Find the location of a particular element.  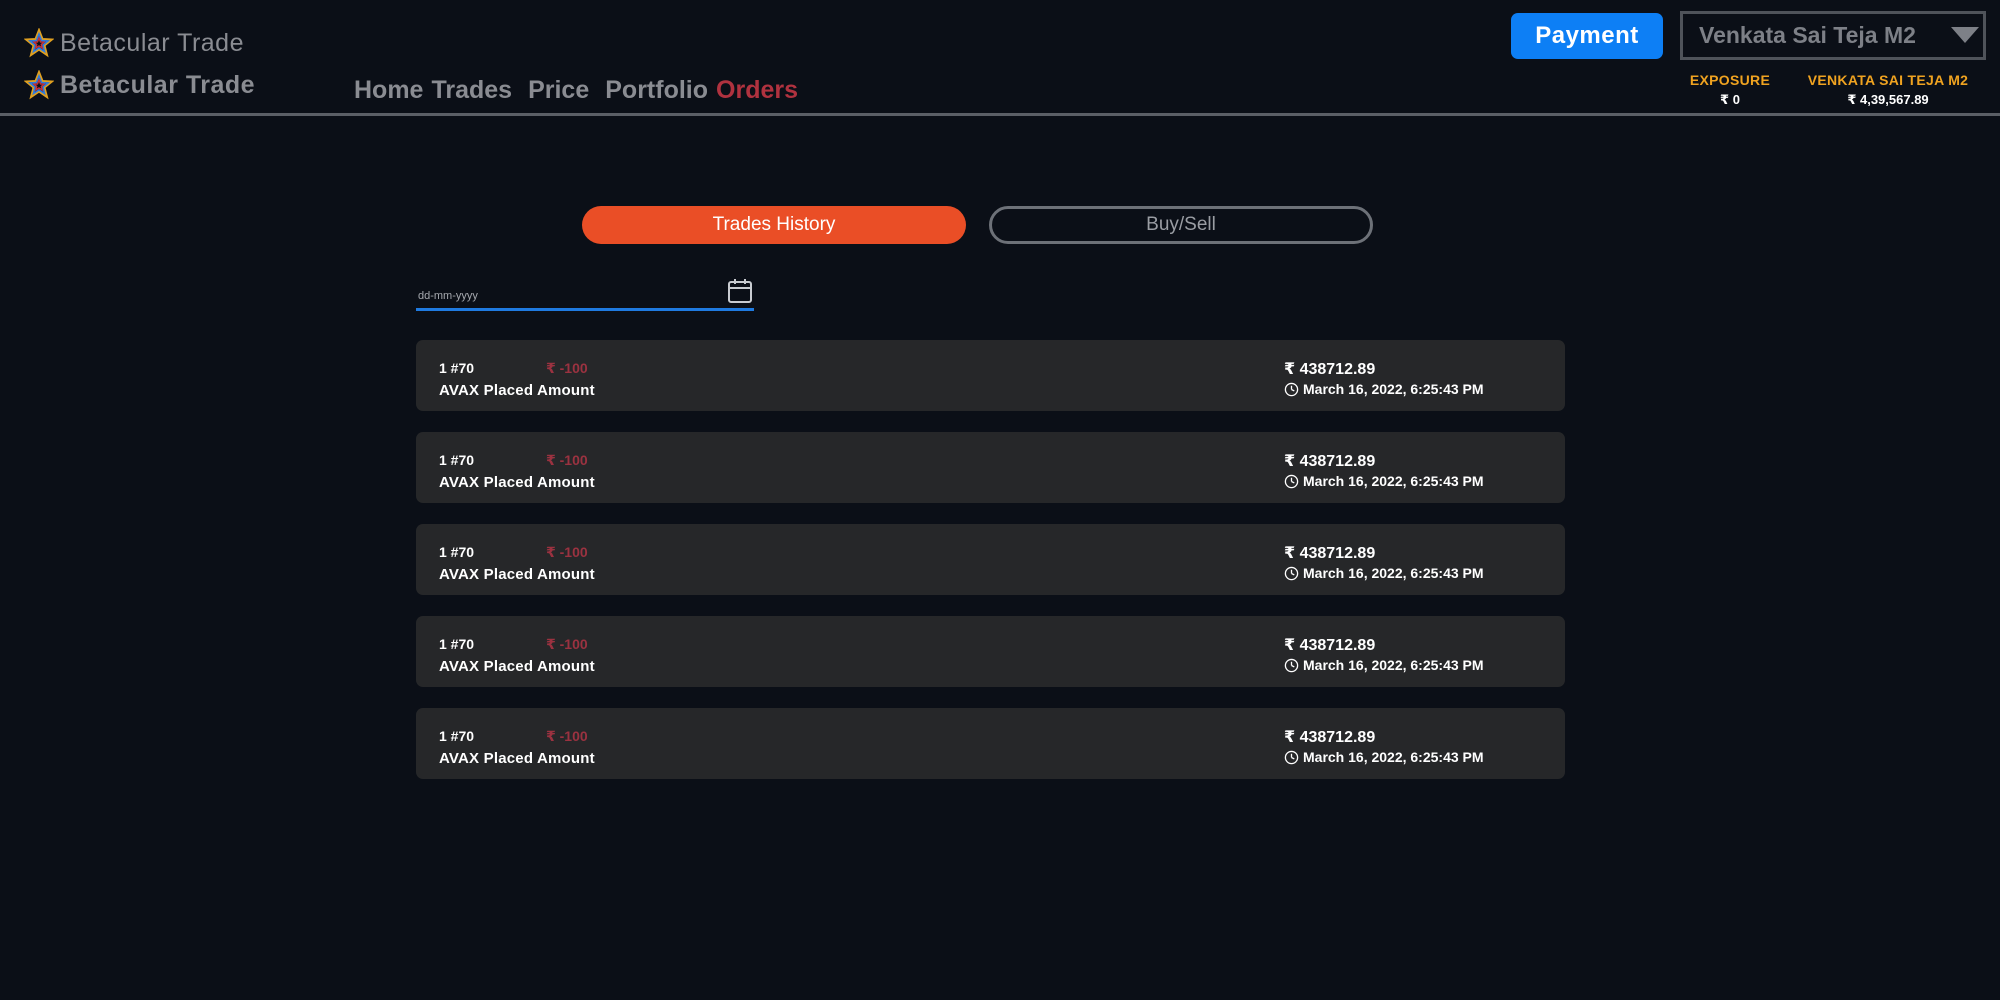

date-input is located at coordinates (558, 296).